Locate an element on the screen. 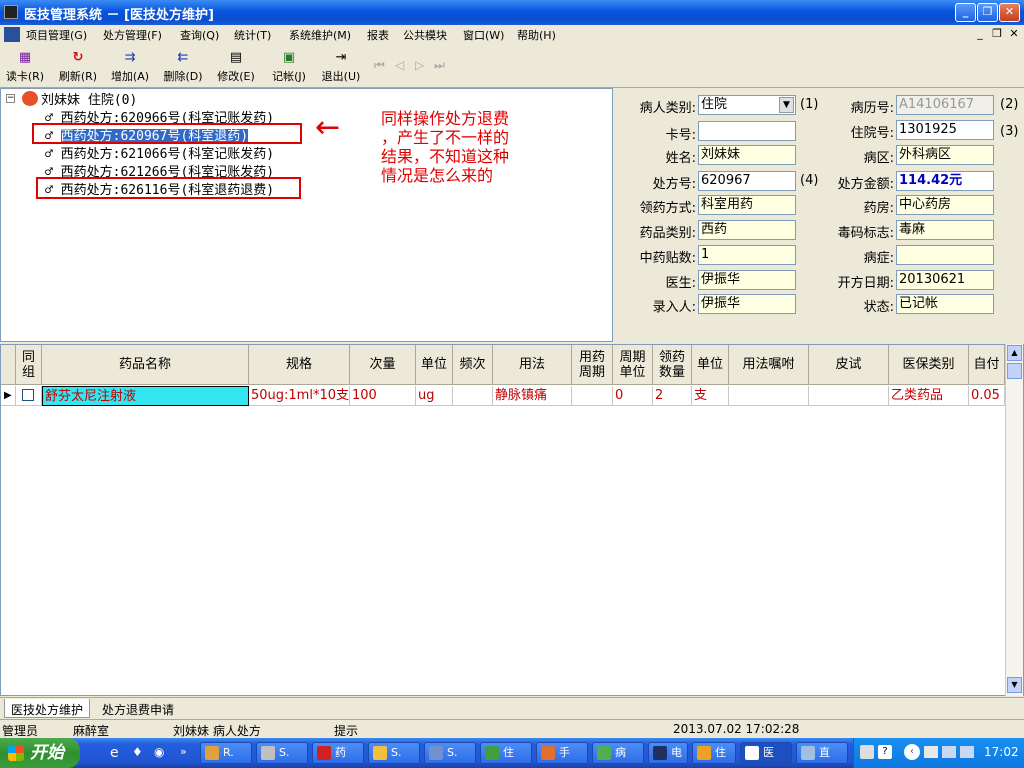 This screenshot has width=1024, height=768. read-card-button: ▦ 读卡(R) is located at coordinates (25, 68).